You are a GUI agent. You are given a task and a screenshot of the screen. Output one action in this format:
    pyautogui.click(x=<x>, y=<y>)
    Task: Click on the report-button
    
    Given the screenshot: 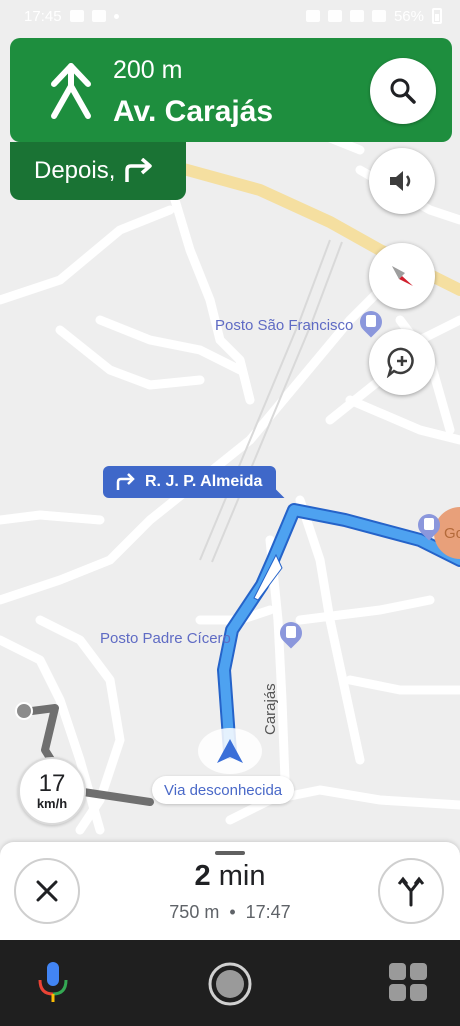 What is the action you would take?
    pyautogui.click(x=402, y=362)
    